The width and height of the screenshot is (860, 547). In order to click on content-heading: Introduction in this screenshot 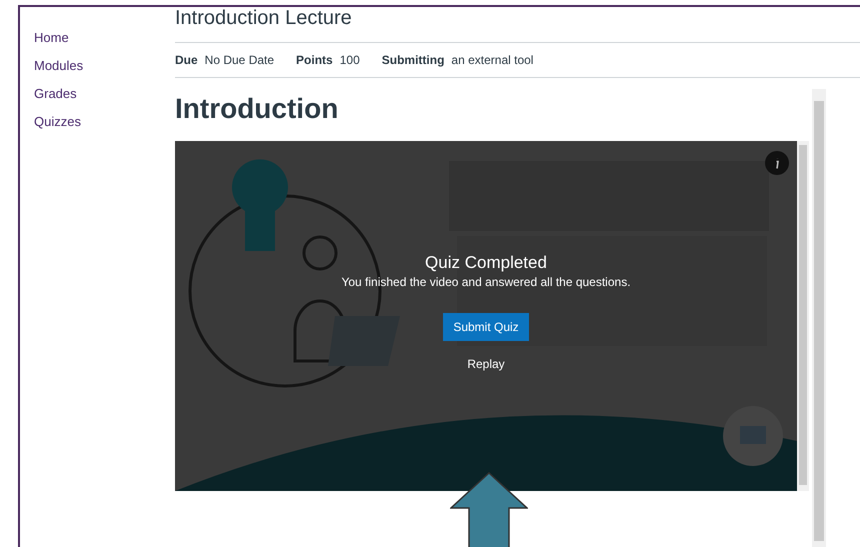, I will do `click(257, 109)`.